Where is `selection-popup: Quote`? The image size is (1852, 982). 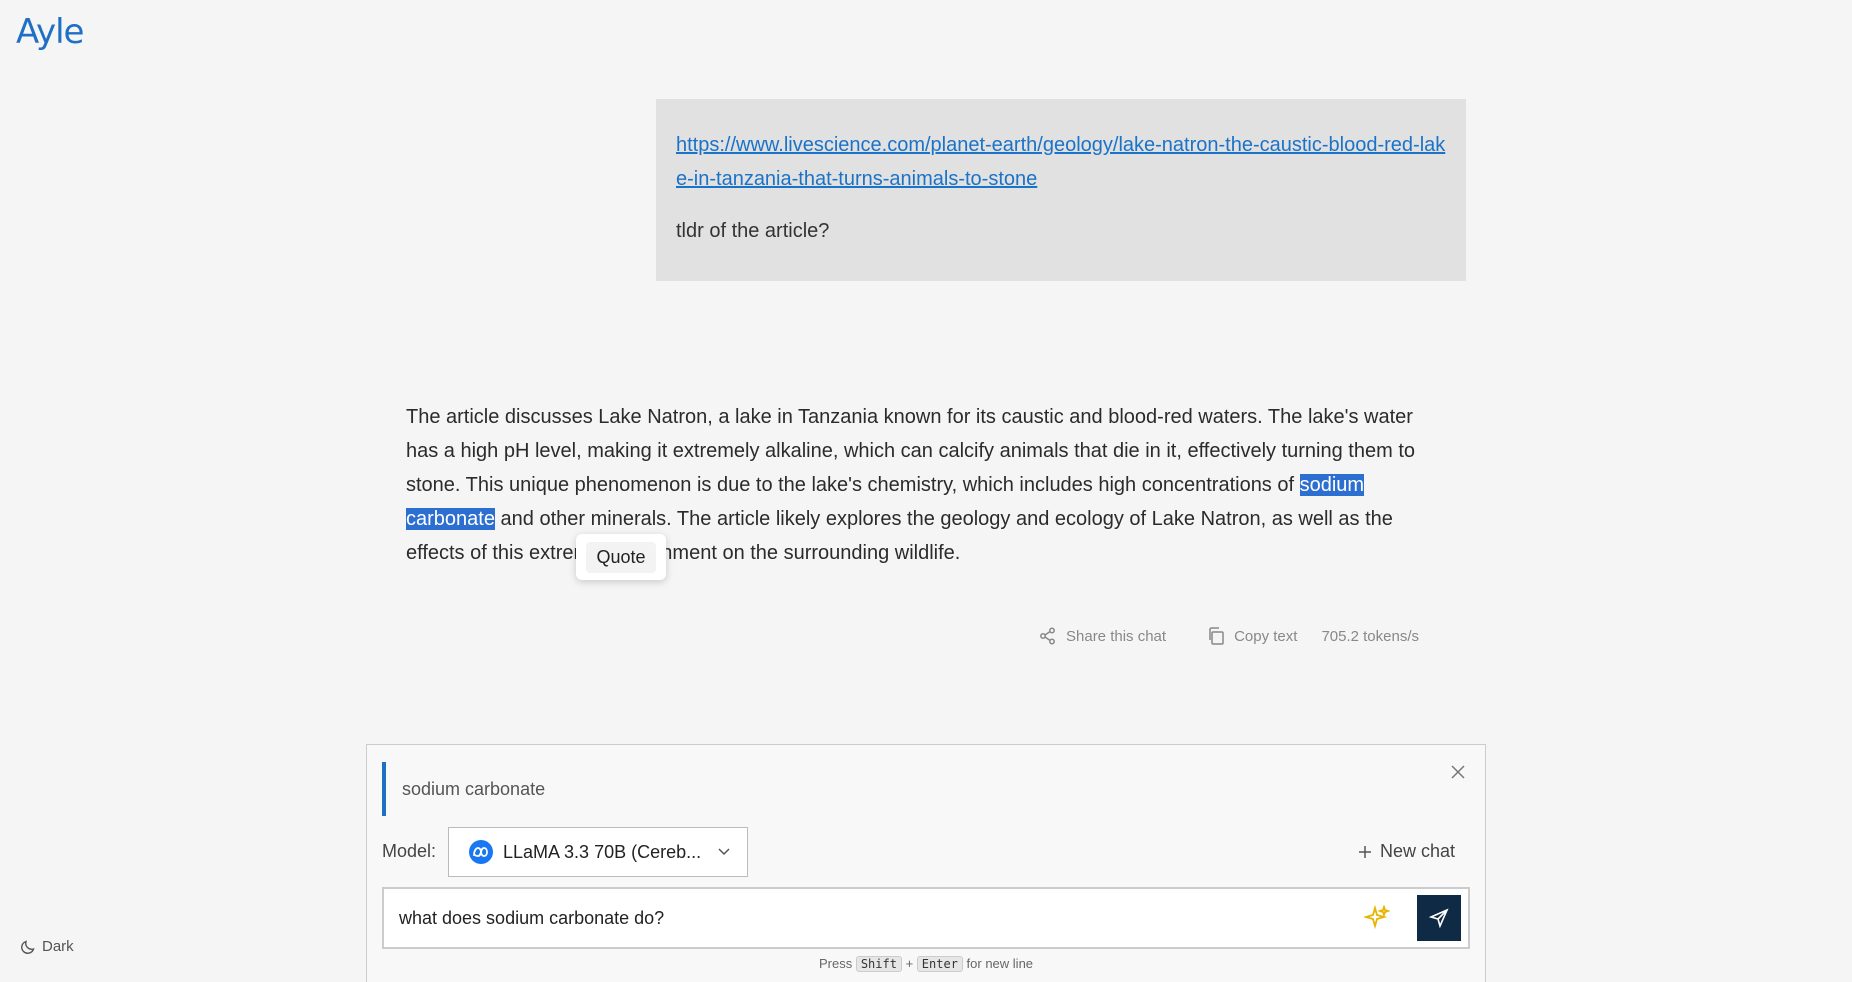
selection-popup: Quote is located at coordinates (621, 557).